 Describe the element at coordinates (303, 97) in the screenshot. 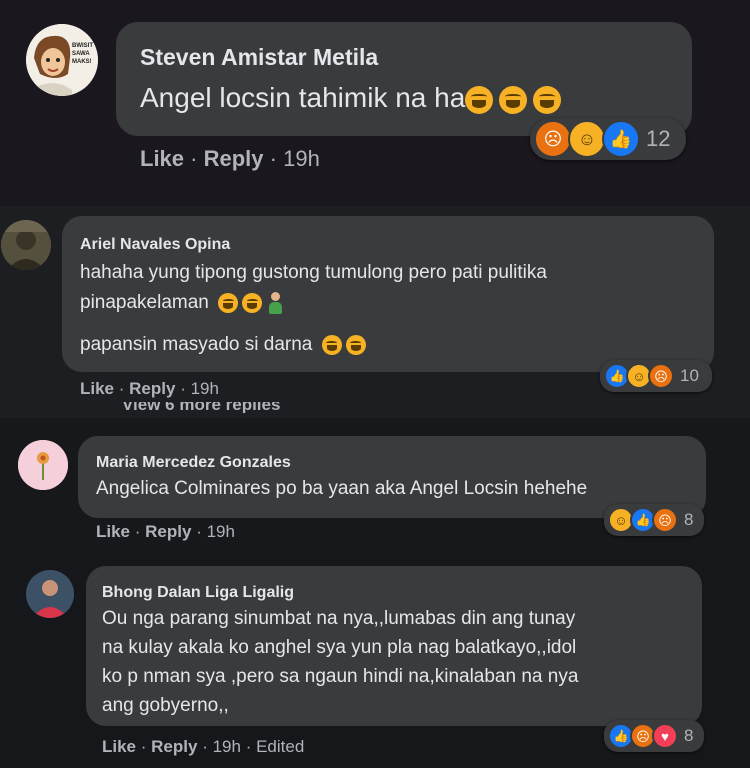

I see `comment-text-content: Angel locsin tahimik na ha` at that location.